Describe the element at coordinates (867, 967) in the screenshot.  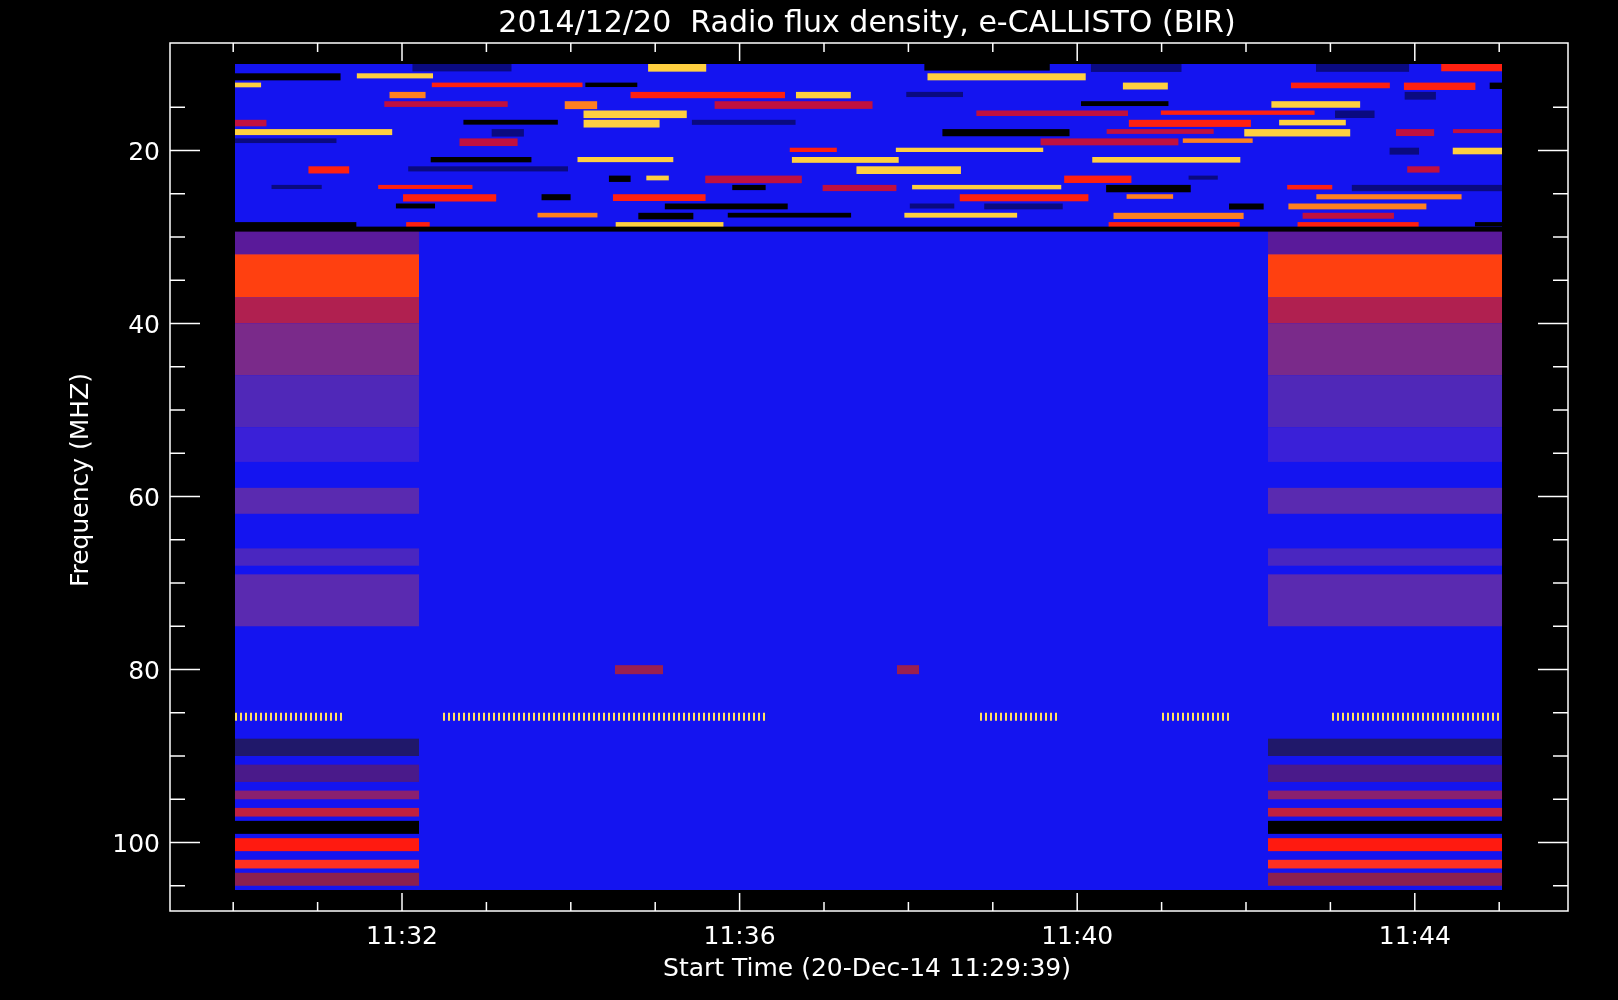
I see `x-axis-label: Start Time (20-Dec-14 11:29:39)` at that location.